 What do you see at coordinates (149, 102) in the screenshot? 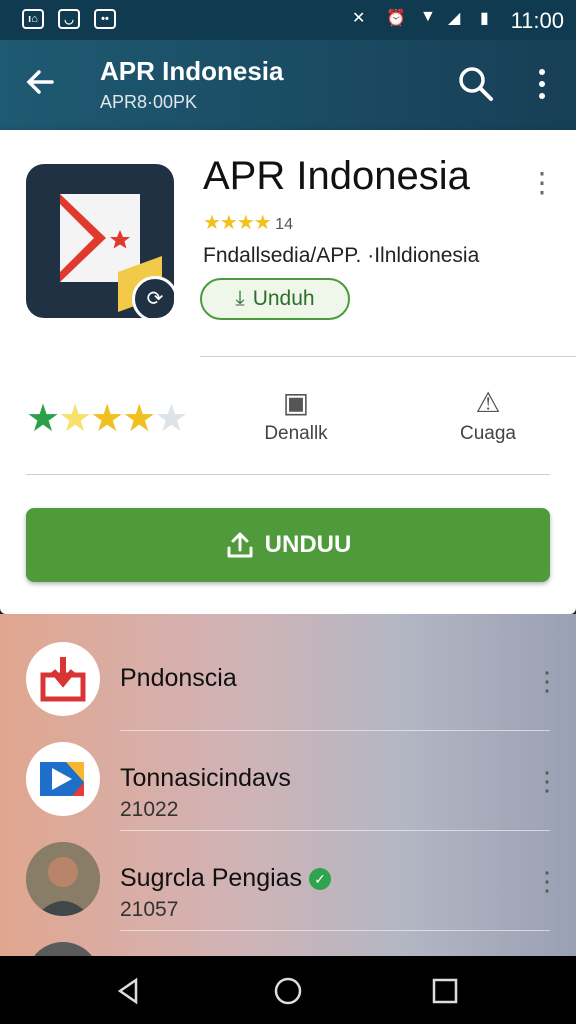
I see `app-bar-subtitle: APR8·00PK` at bounding box center [149, 102].